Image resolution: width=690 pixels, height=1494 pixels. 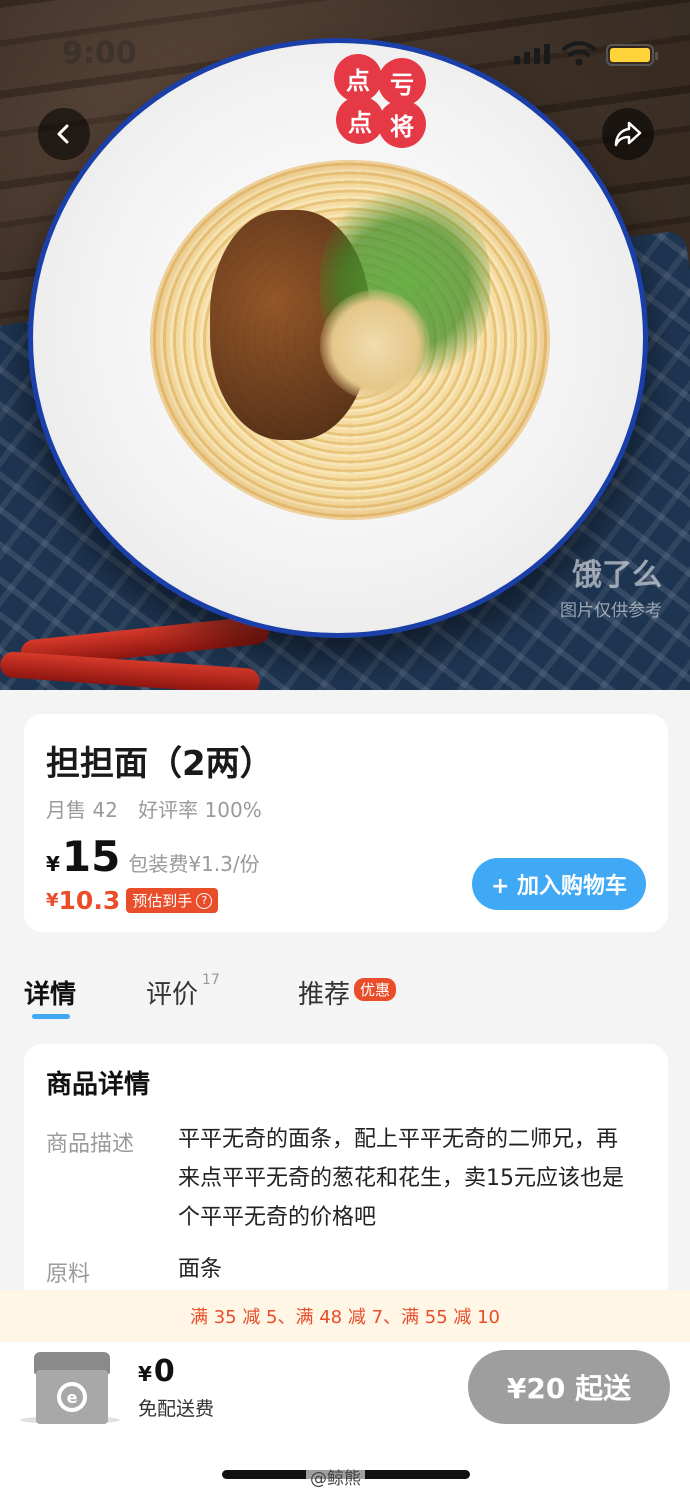 What do you see at coordinates (402, 124) in the screenshot?
I see `bowl-logo-char: 将` at bounding box center [402, 124].